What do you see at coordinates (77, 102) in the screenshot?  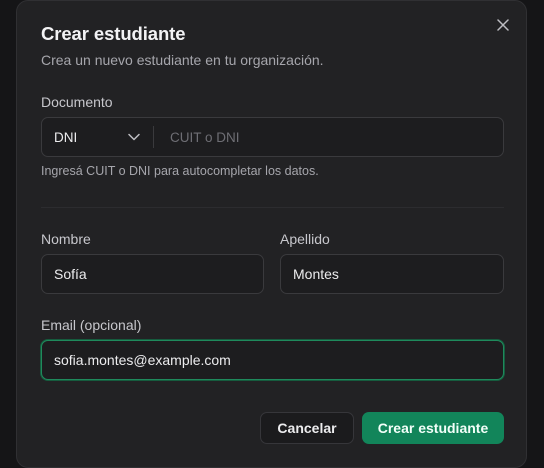 I see `document-label: Documento` at bounding box center [77, 102].